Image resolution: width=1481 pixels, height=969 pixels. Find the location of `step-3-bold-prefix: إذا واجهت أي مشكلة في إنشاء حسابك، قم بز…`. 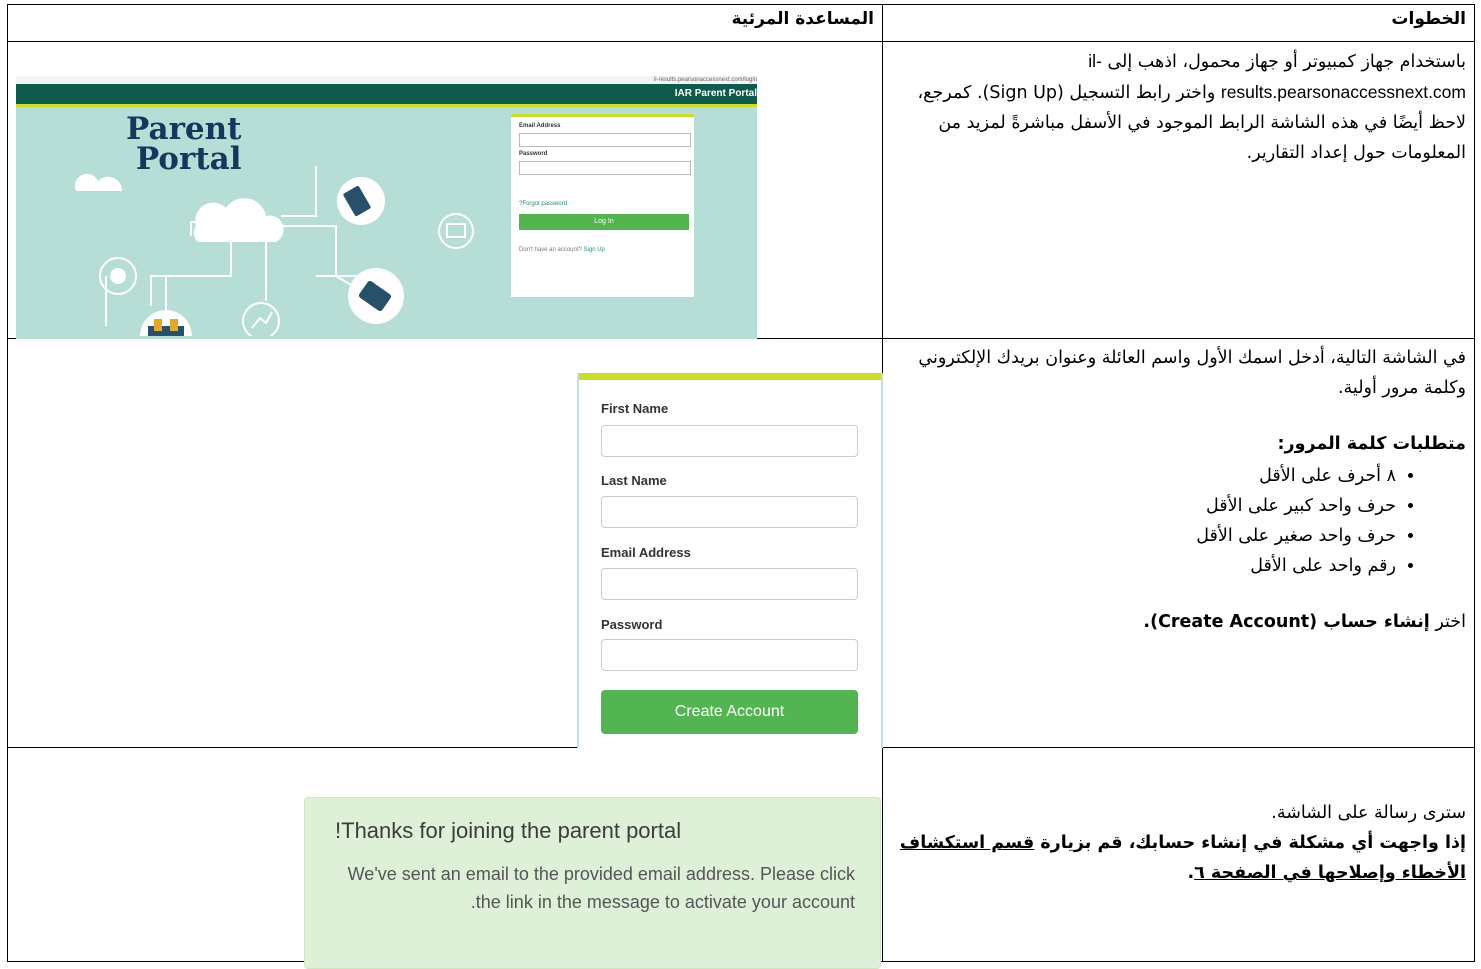

step-3-bold-prefix: إذا واجهت أي مشكلة في إنشاء حسابك، قم بز… is located at coordinates (1250, 843).